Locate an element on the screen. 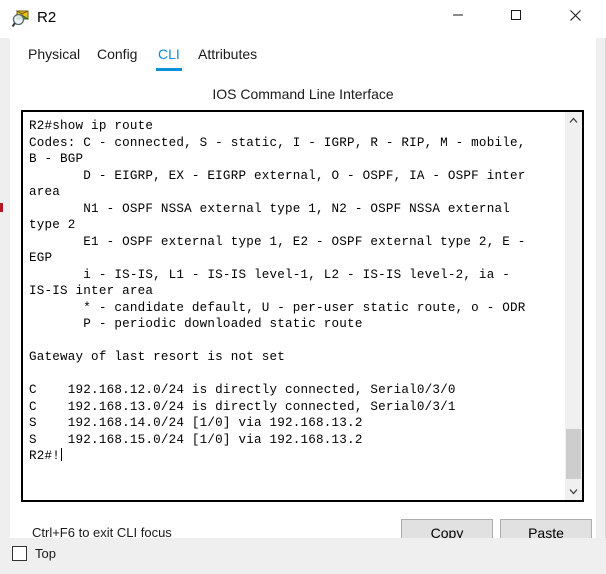 The width and height of the screenshot is (606, 574). close-button is located at coordinates (575, 15).